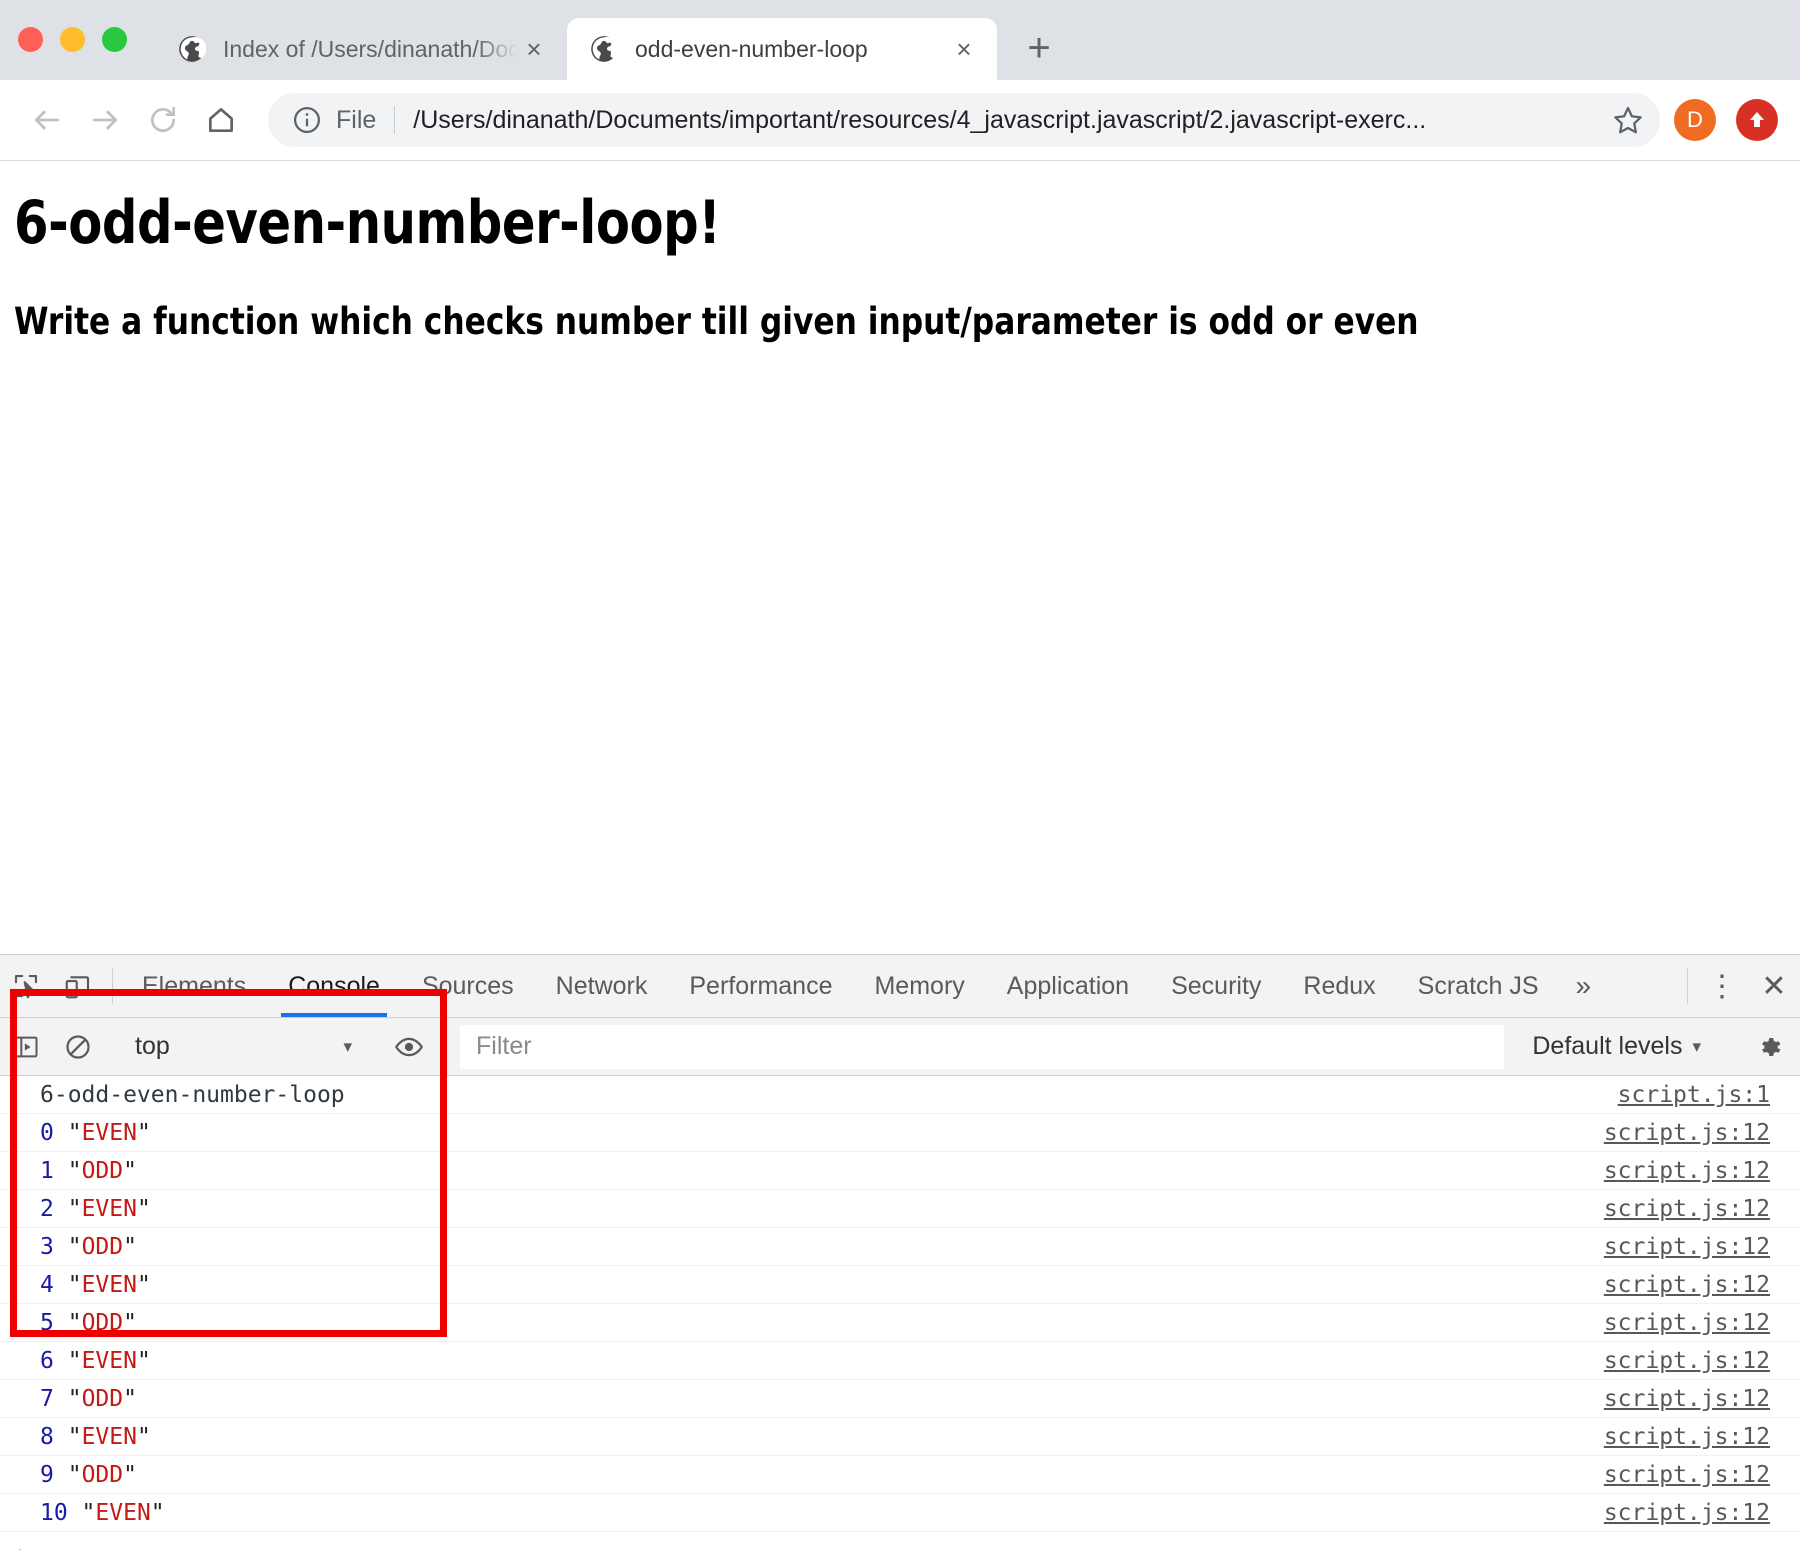 This screenshot has width=1800, height=1550. Describe the element at coordinates (30, 39) in the screenshot. I see `close-window-button` at that location.